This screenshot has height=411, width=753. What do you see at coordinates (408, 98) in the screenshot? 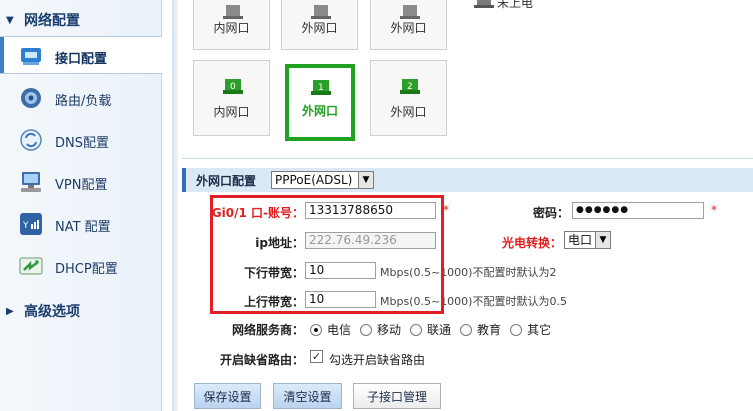
I see `port-2: 2 外网口` at bounding box center [408, 98].